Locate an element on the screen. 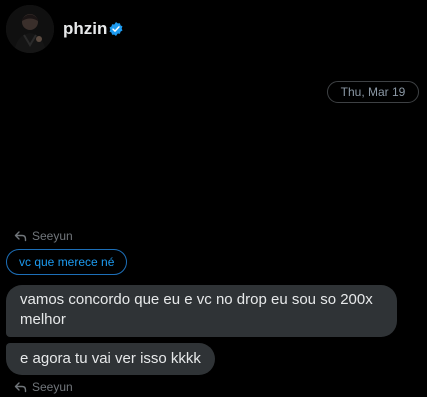 The height and width of the screenshot is (397, 427). message-bubble: e agora tu vai ver isso kkkk is located at coordinates (110, 359).